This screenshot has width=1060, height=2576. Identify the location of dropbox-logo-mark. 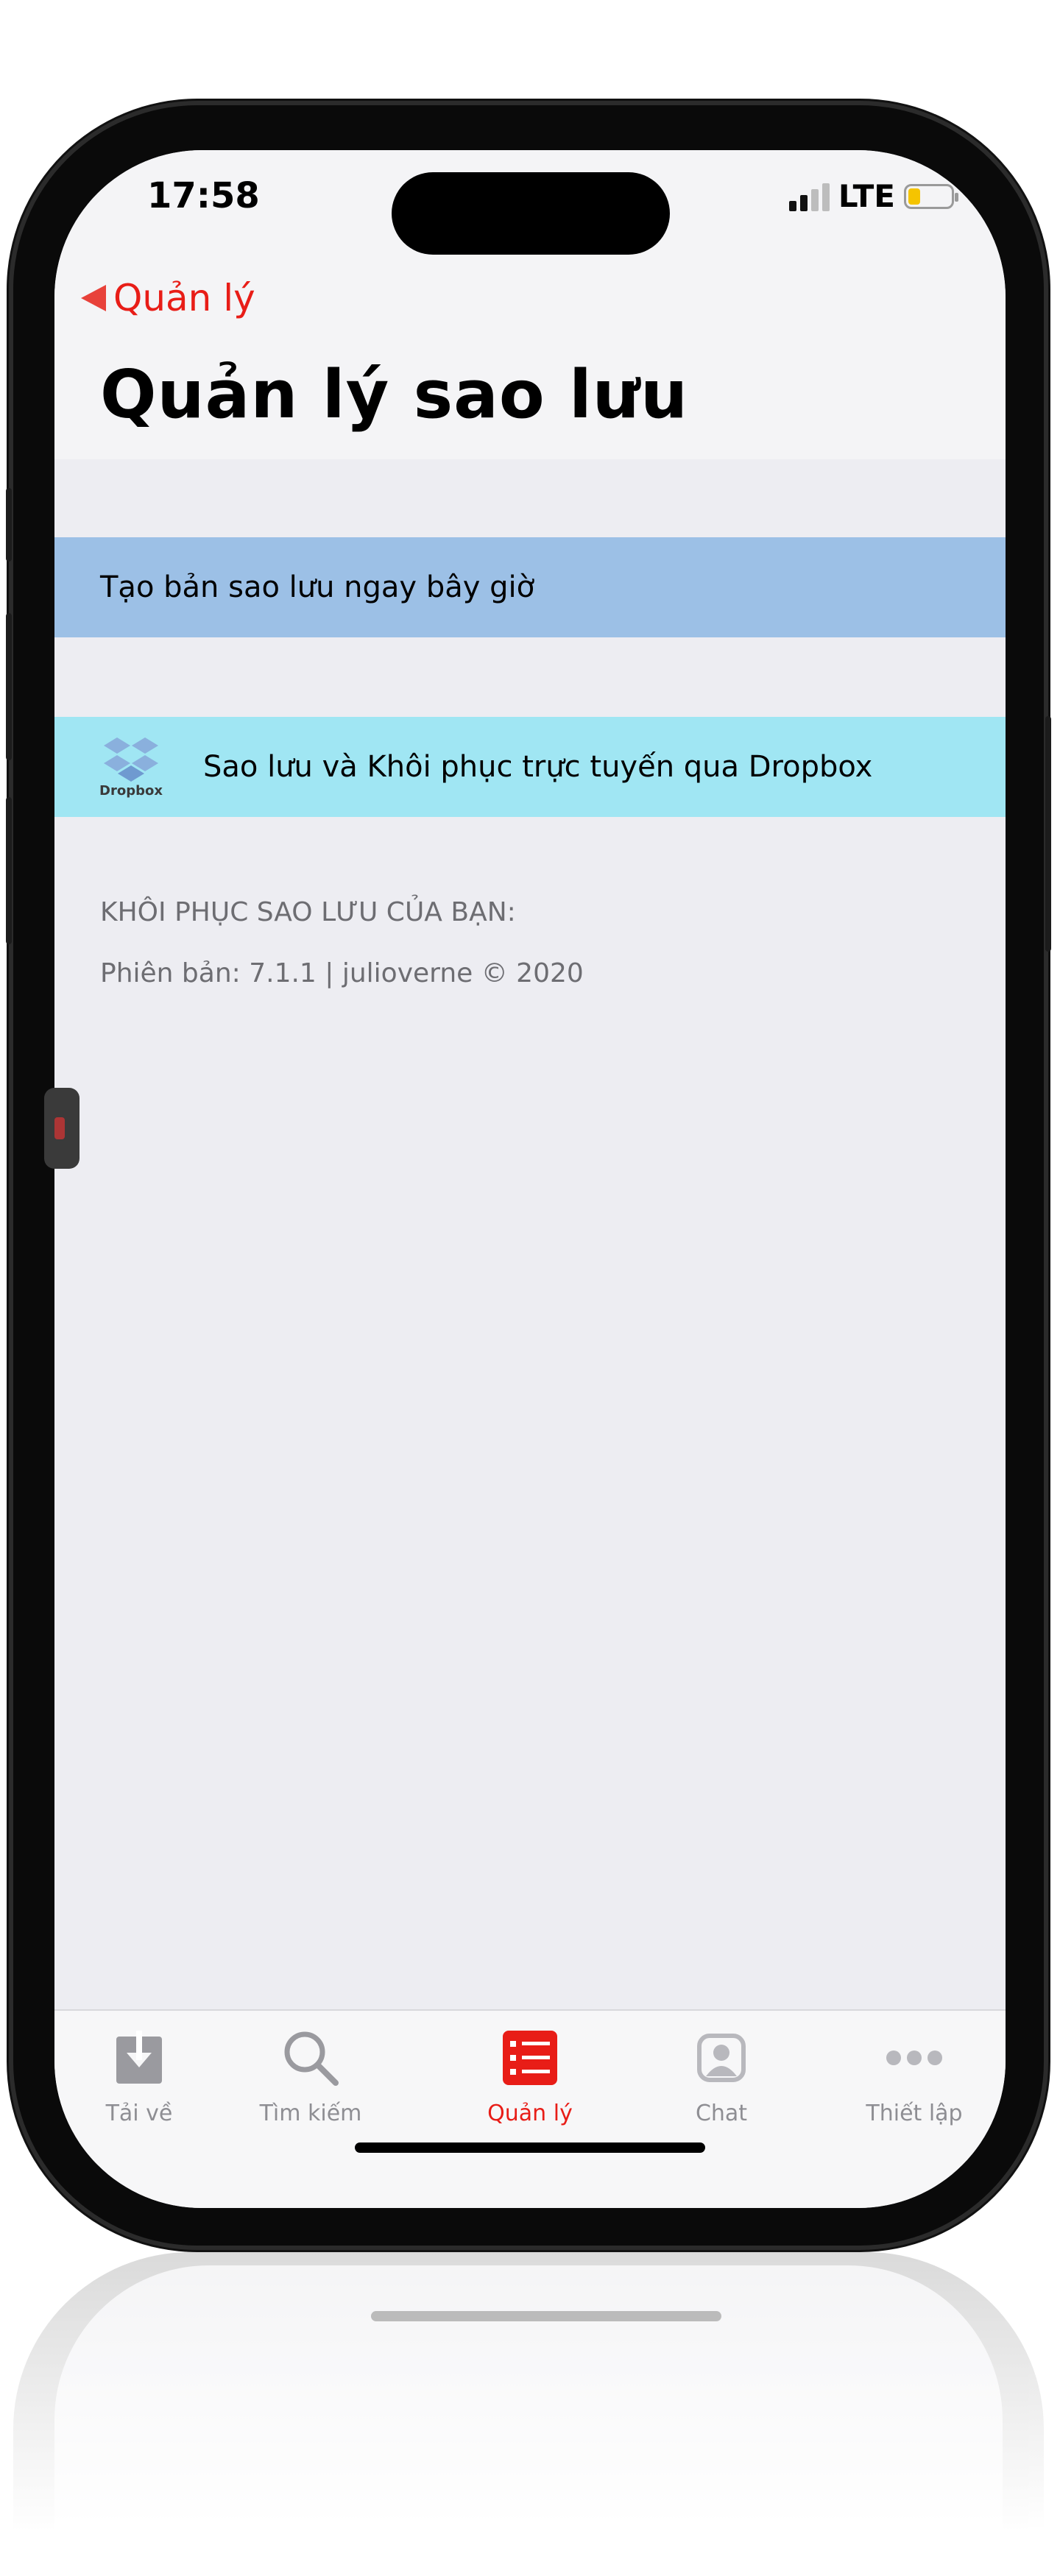
(131, 759).